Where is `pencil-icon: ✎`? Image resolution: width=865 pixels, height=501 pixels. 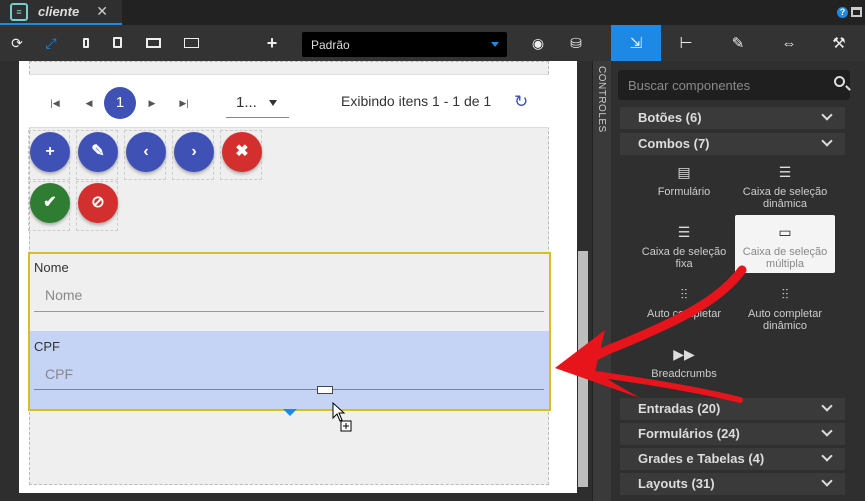
pencil-icon: ✎ is located at coordinates (738, 43).